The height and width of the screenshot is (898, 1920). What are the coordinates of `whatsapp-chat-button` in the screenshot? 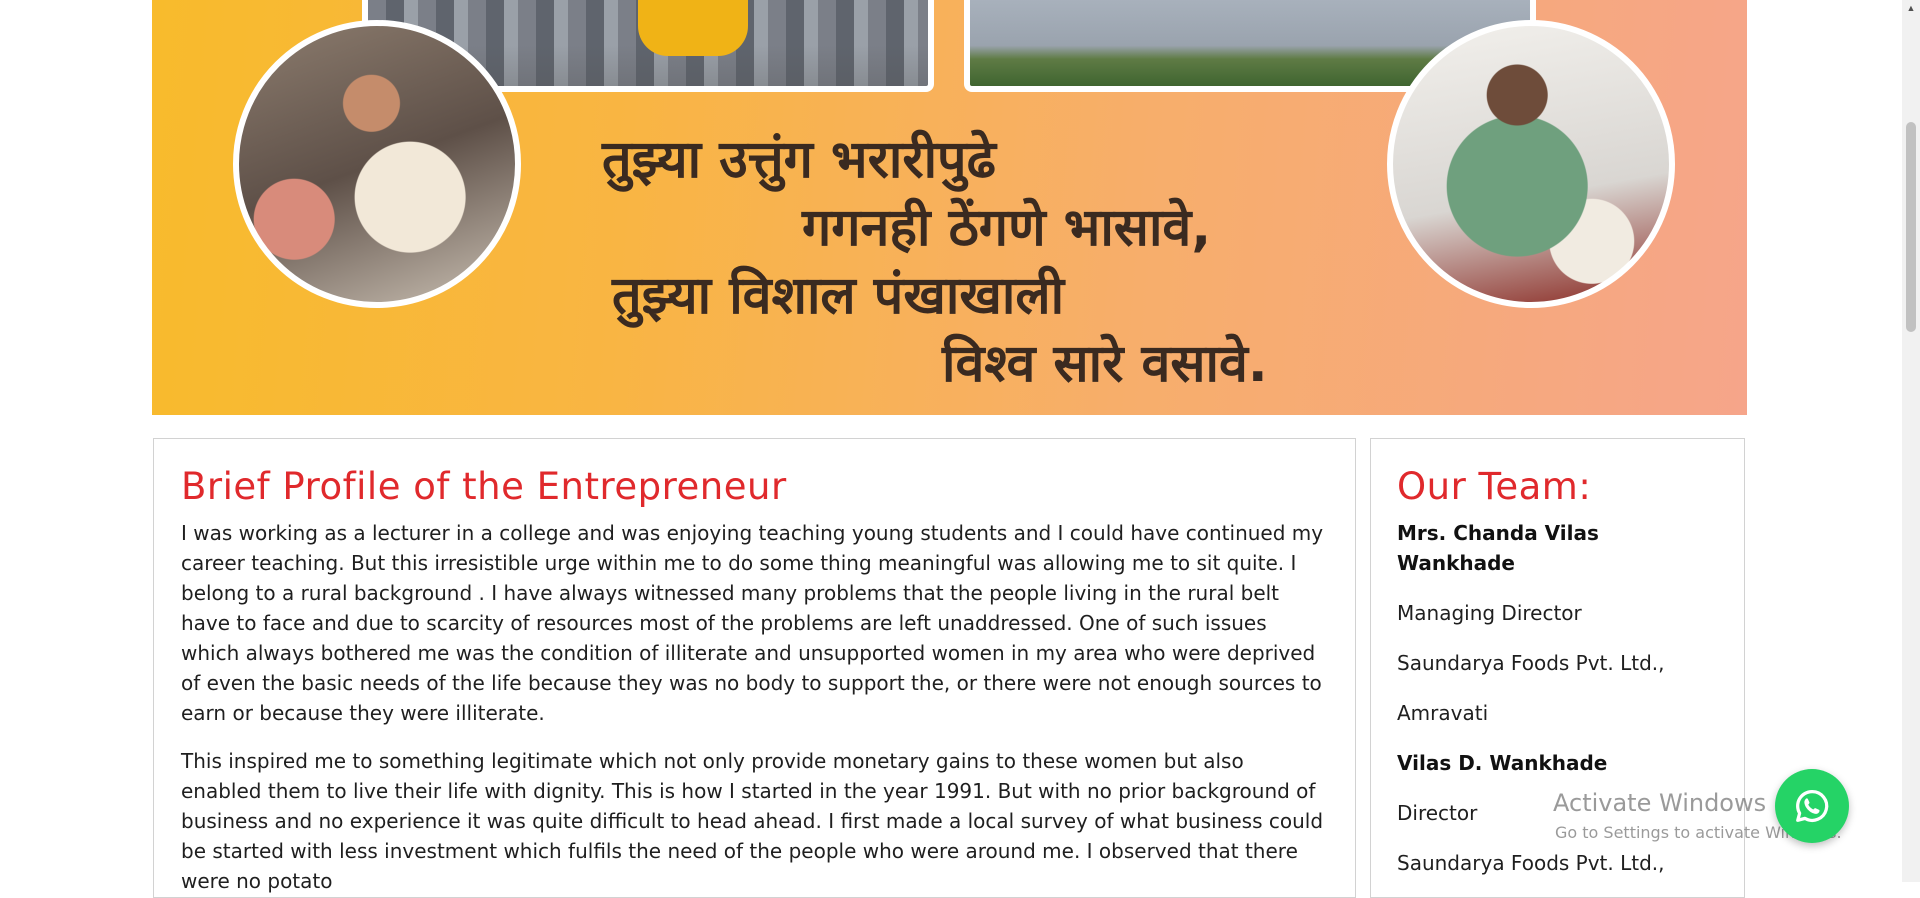 It's located at (1812, 806).